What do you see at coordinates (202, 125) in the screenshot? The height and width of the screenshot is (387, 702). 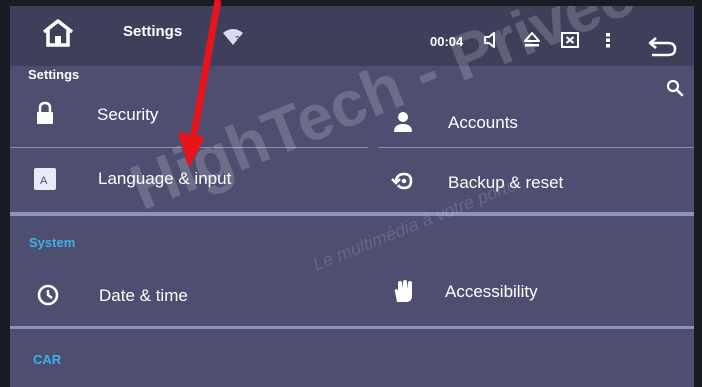 I see `settings-item-security: Security` at bounding box center [202, 125].